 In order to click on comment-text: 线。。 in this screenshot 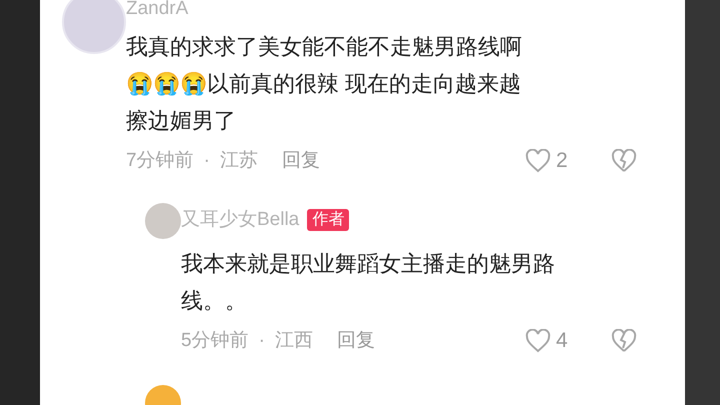, I will do `click(214, 301)`.